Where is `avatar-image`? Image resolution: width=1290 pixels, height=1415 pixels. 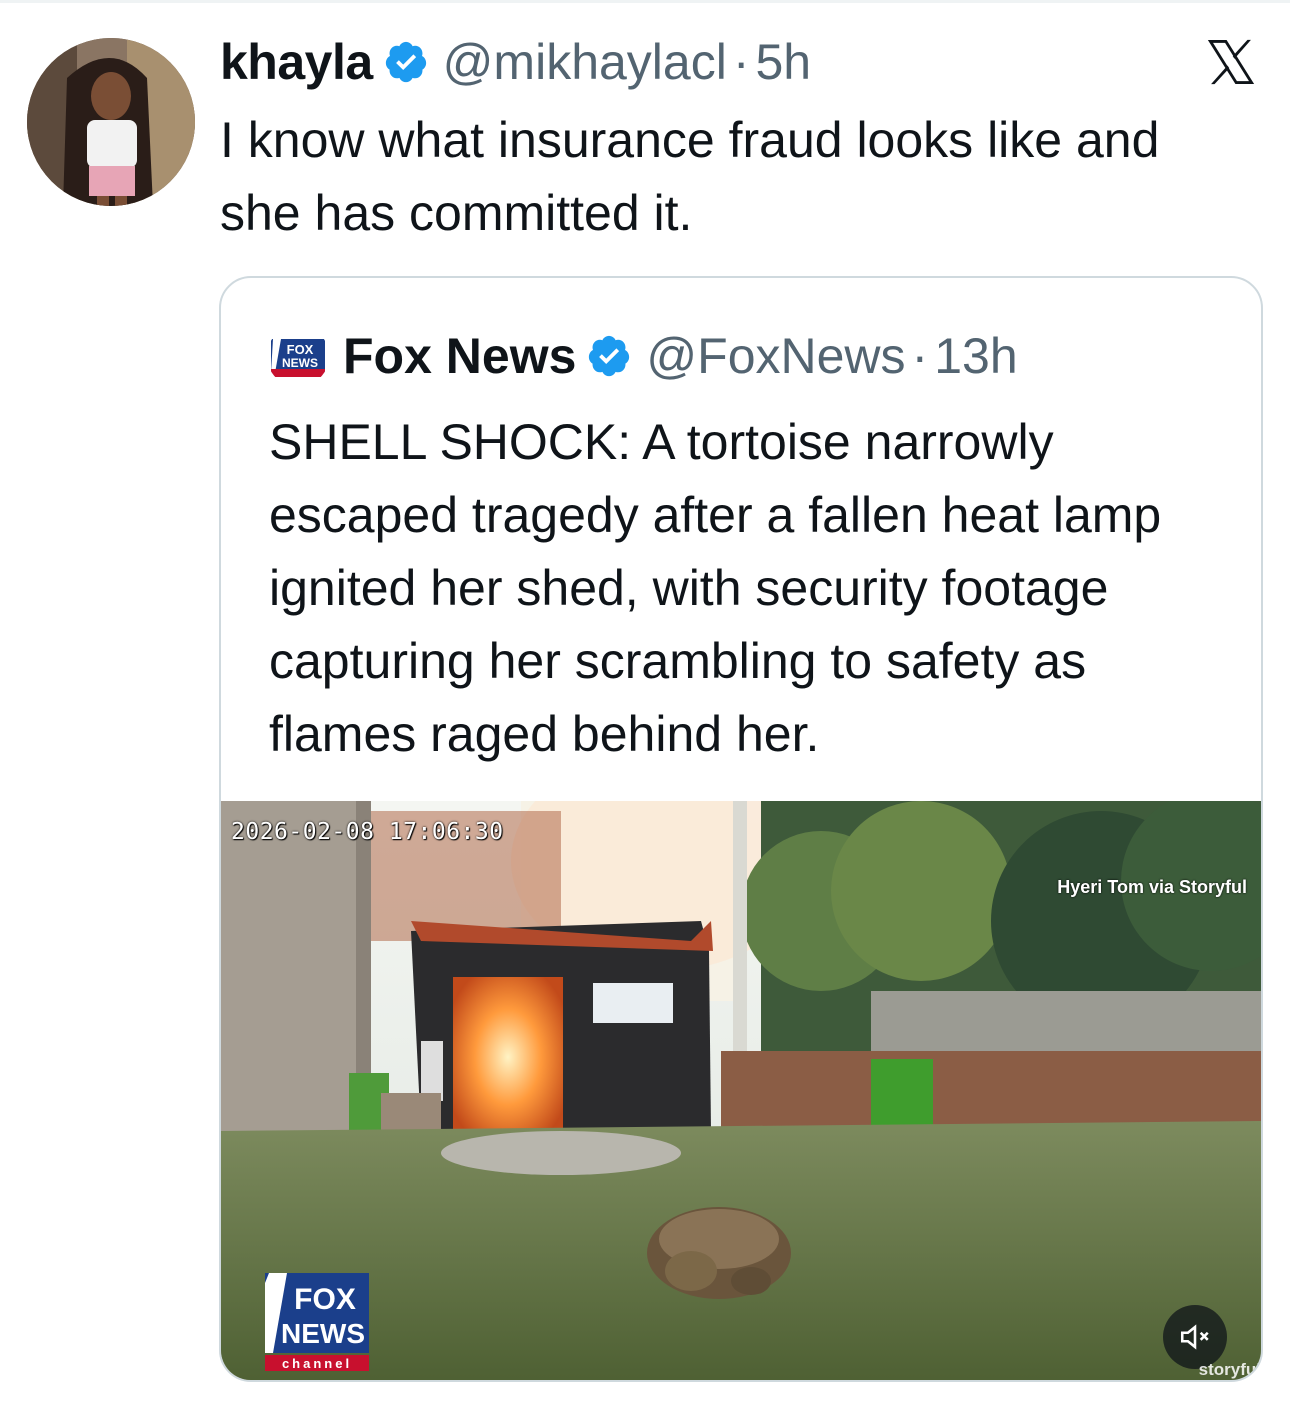
avatar-image is located at coordinates (111, 122).